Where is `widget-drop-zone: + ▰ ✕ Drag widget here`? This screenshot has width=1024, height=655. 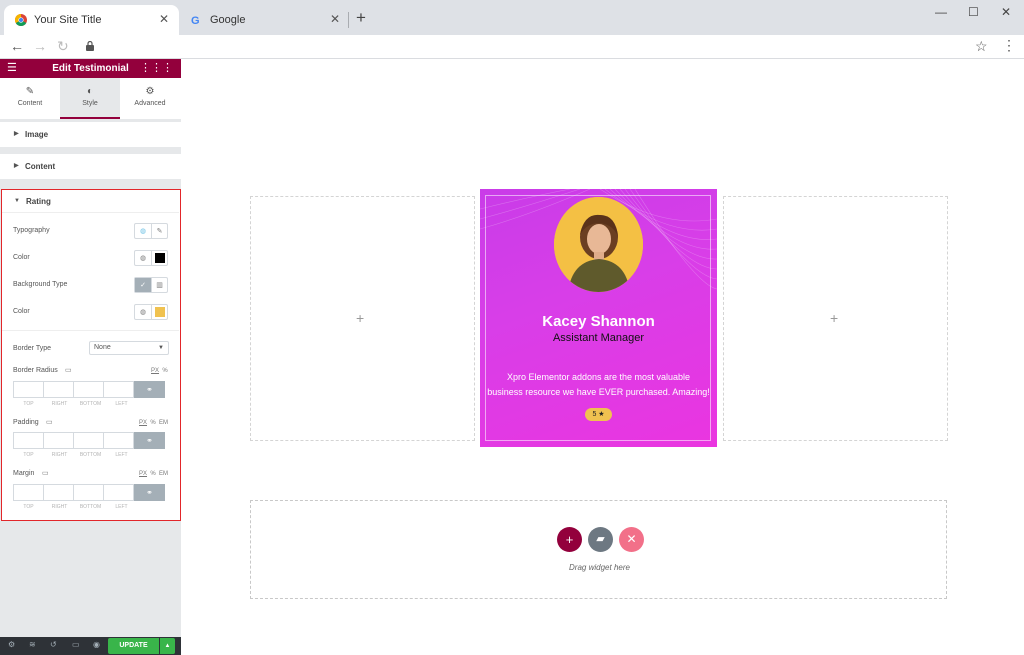 widget-drop-zone: + ▰ ✕ Drag widget here is located at coordinates (598, 549).